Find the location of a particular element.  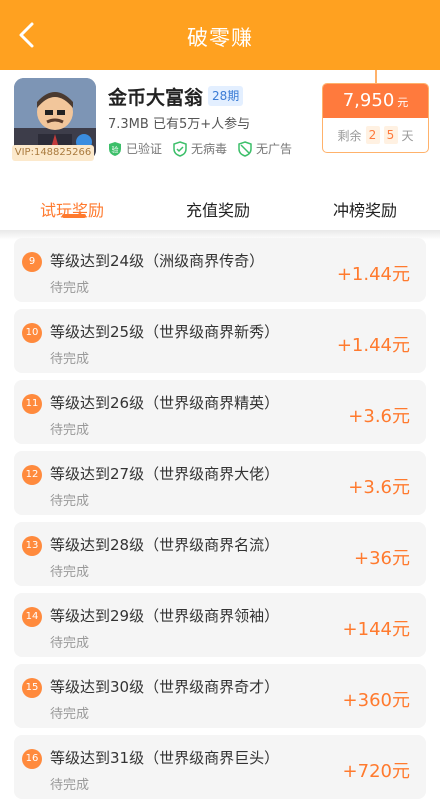

shield-check-icon is located at coordinates (180, 148).